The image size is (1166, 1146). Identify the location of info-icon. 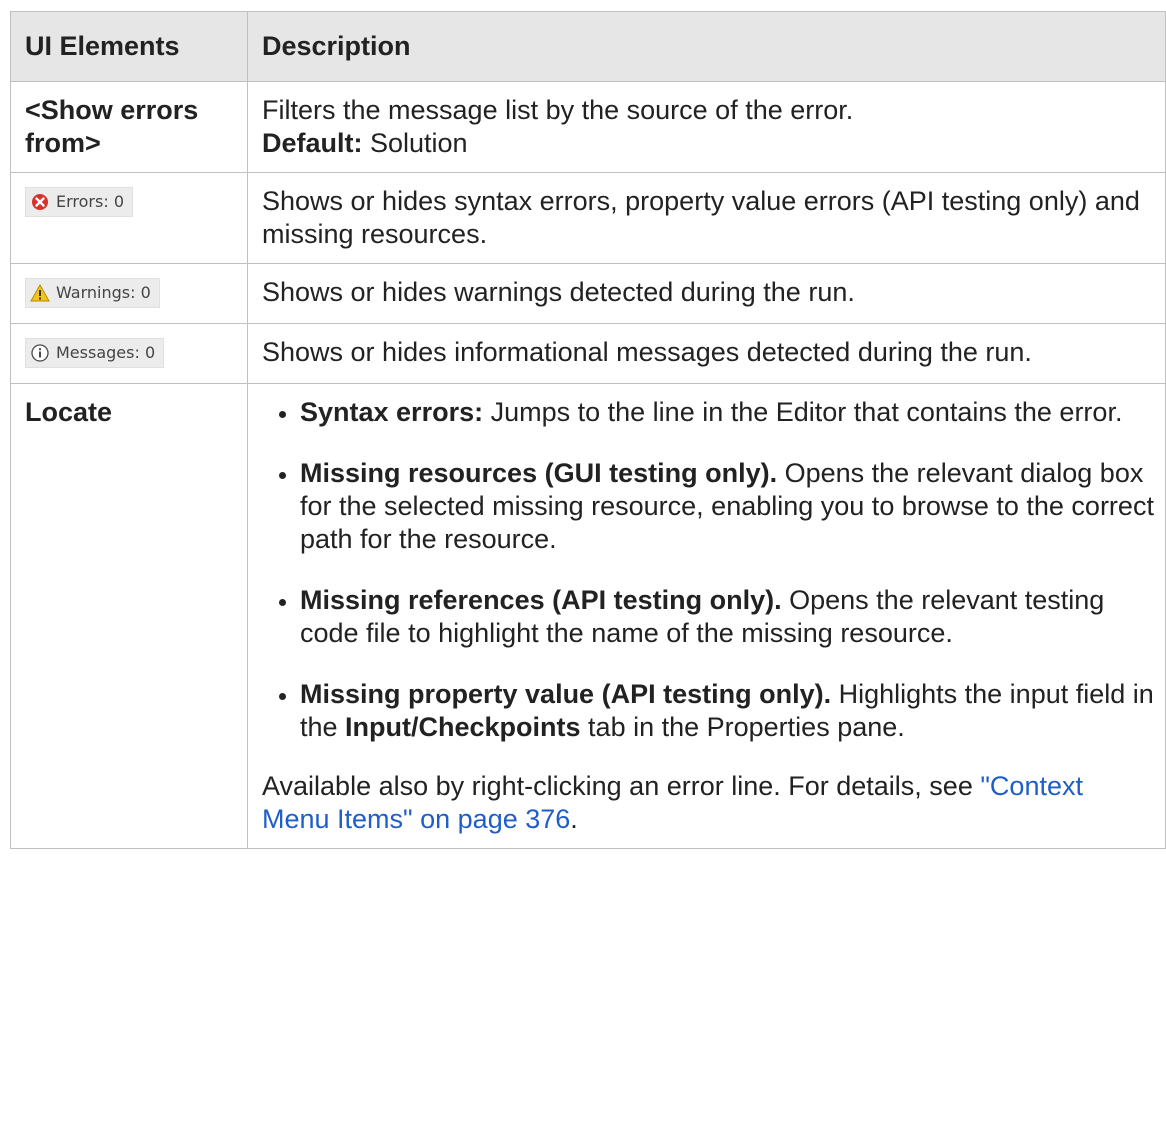
(40, 353).